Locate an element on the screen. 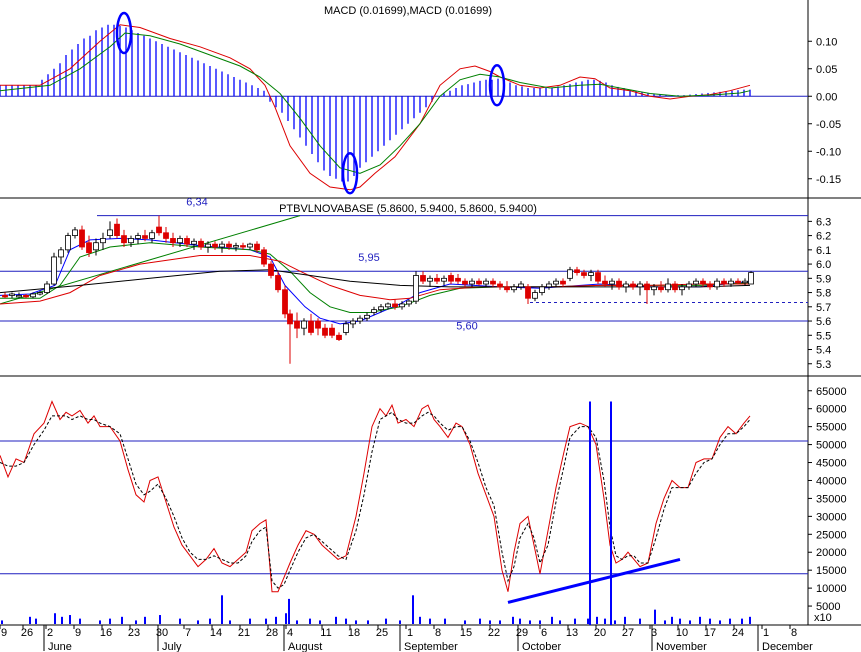 This screenshot has height=652, width=861. oscillator-y-tick-label: 20000 is located at coordinates (831, 553).